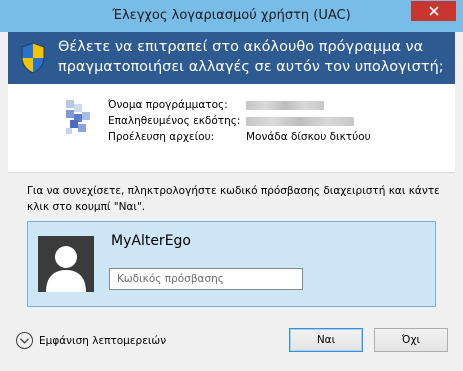 The image size is (463, 371). I want to click on user-icon, so click(66, 269).